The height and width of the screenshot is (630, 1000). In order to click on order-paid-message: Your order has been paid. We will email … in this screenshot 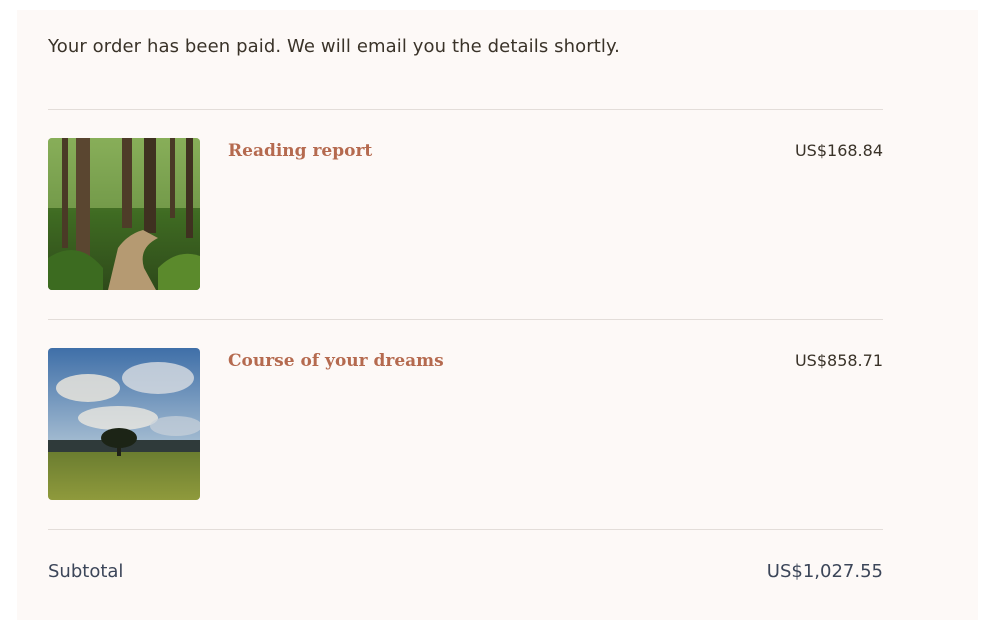, I will do `click(334, 46)`.